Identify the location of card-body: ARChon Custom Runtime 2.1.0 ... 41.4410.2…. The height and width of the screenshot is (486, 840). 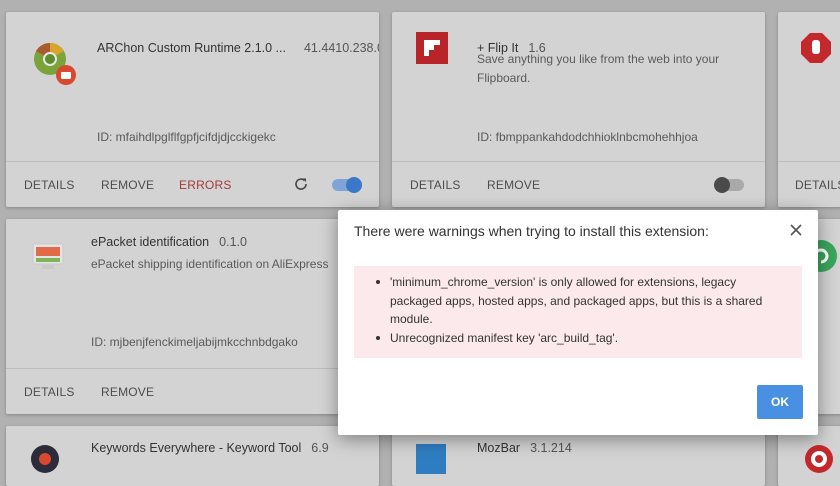
(192, 92).